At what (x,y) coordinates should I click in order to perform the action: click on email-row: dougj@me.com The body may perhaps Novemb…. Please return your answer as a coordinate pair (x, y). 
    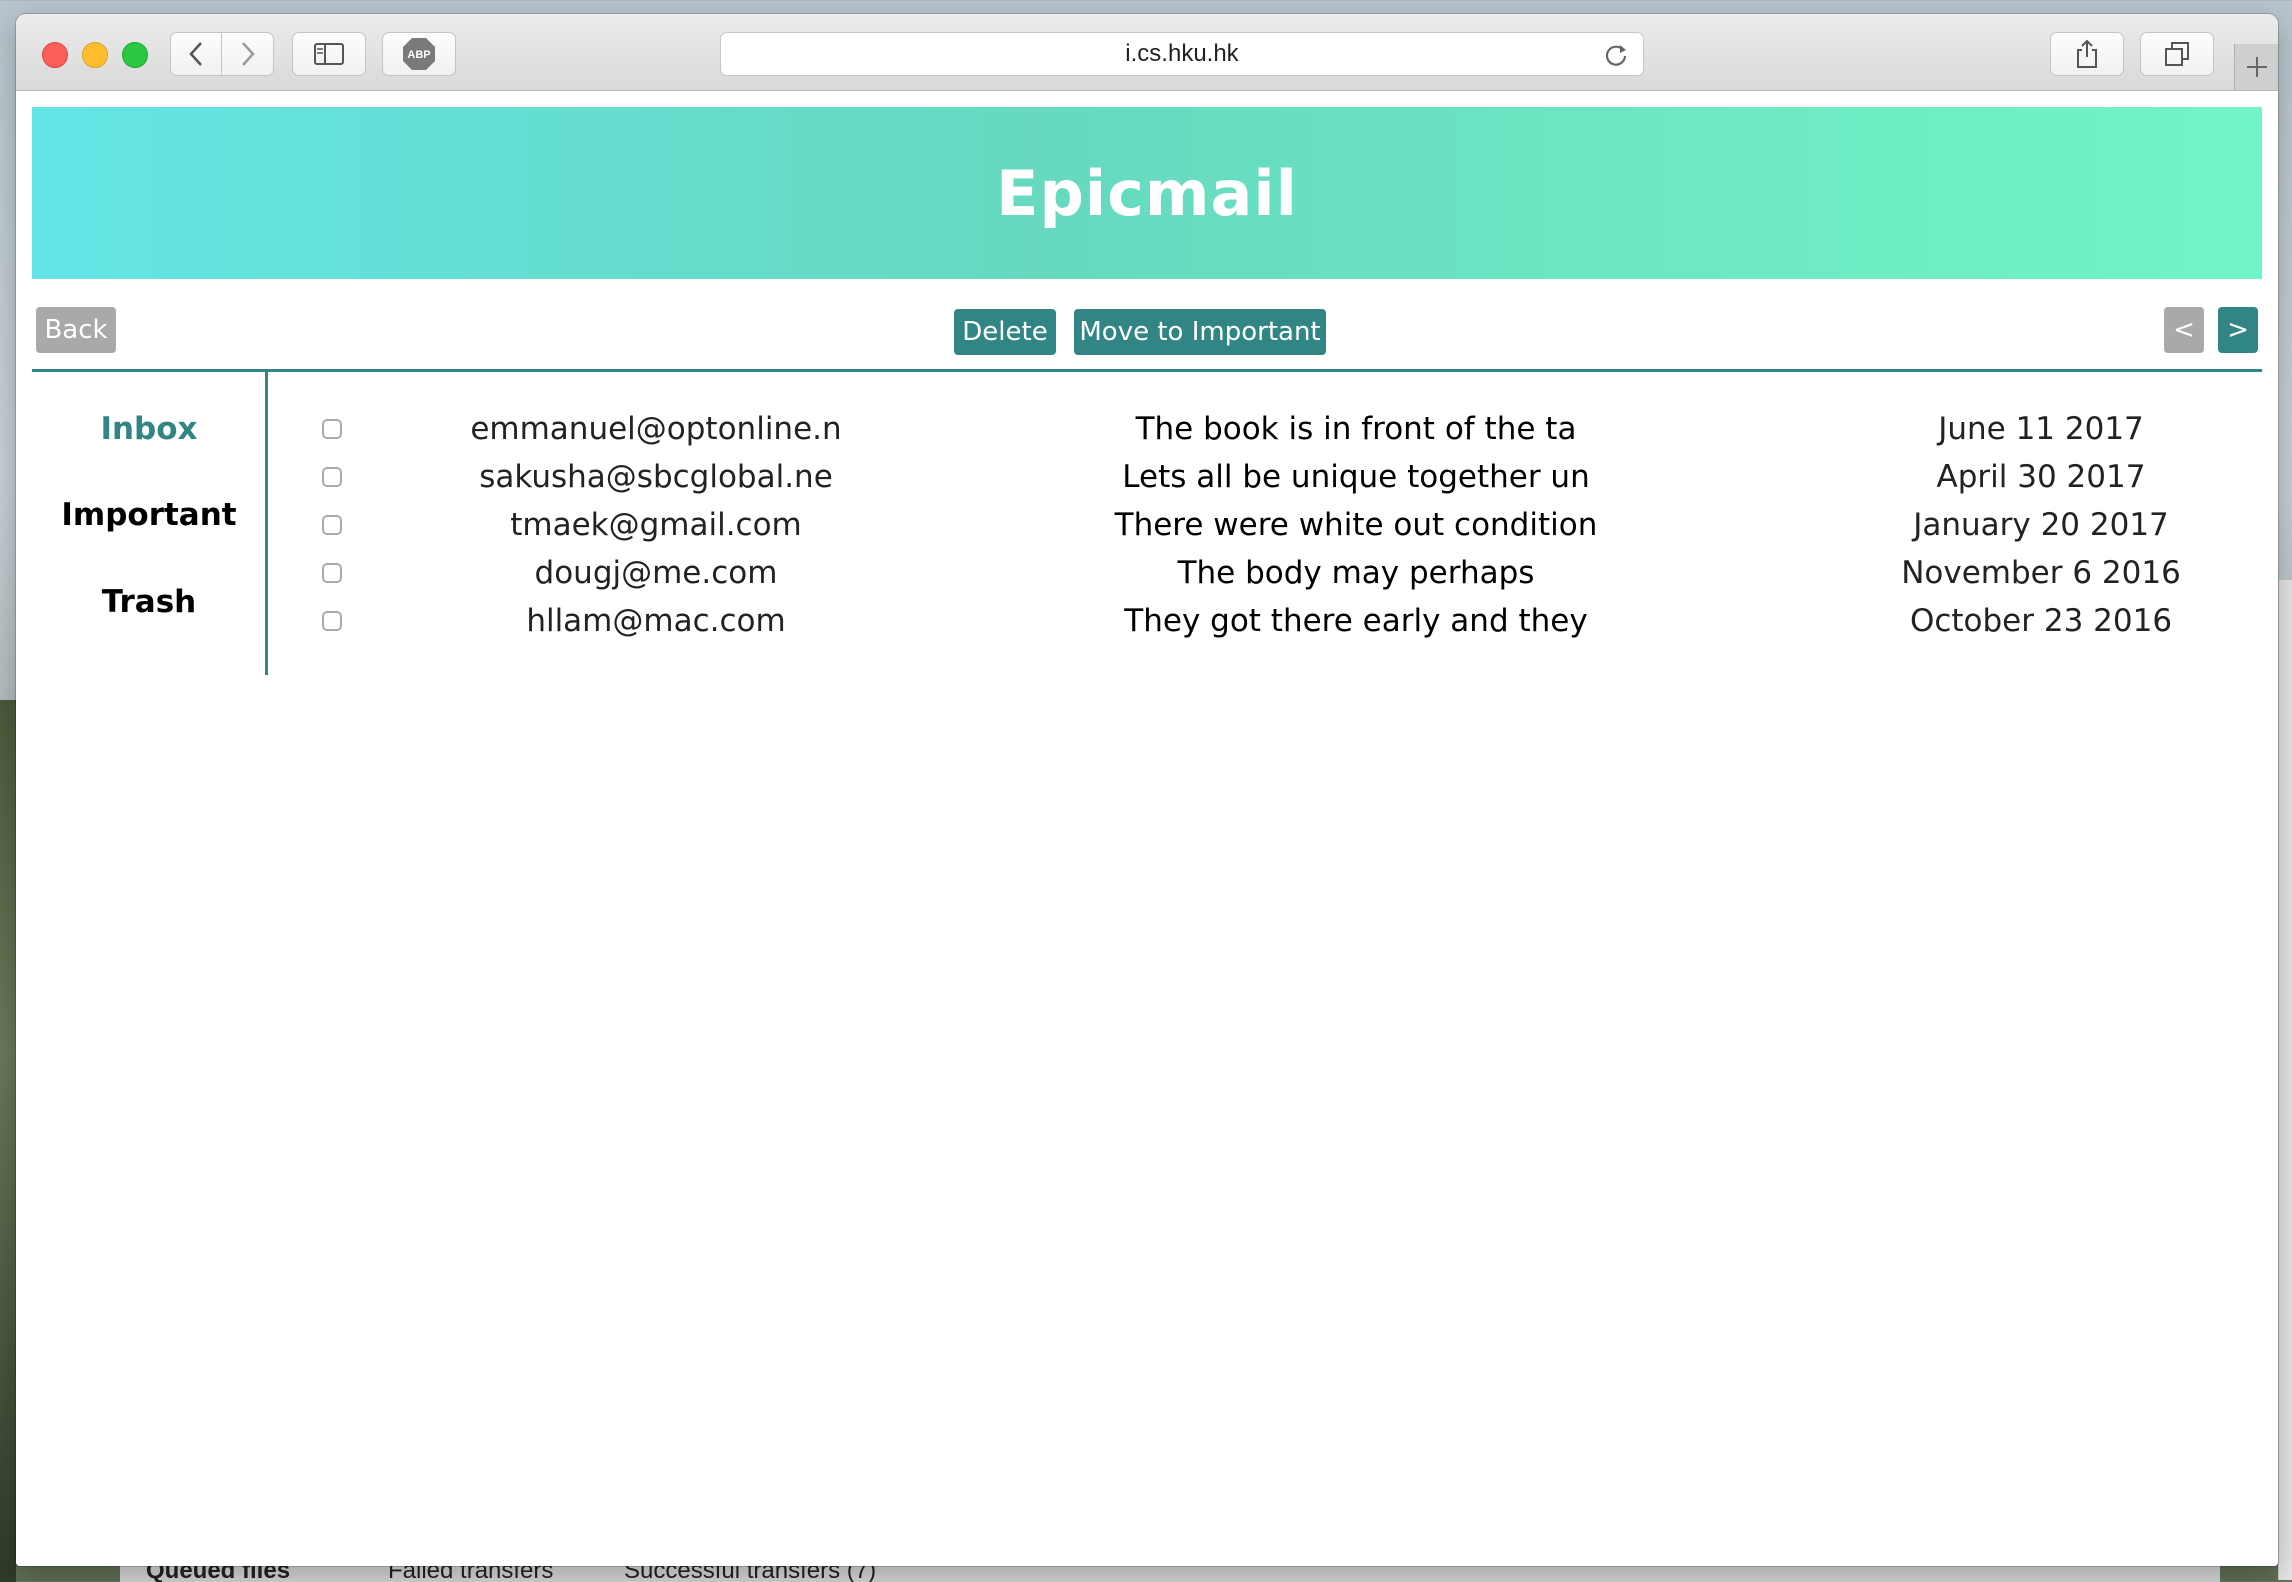
    Looking at the image, I should click on (1281, 573).